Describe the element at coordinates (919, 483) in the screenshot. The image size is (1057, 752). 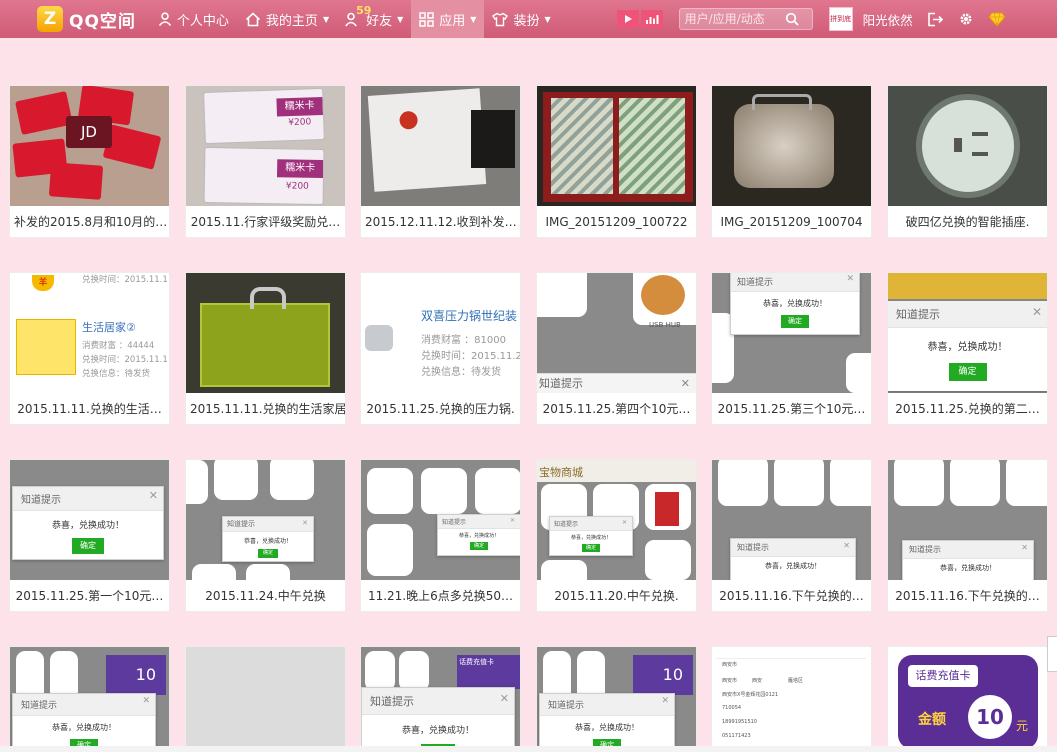
I see `product-tile` at that location.